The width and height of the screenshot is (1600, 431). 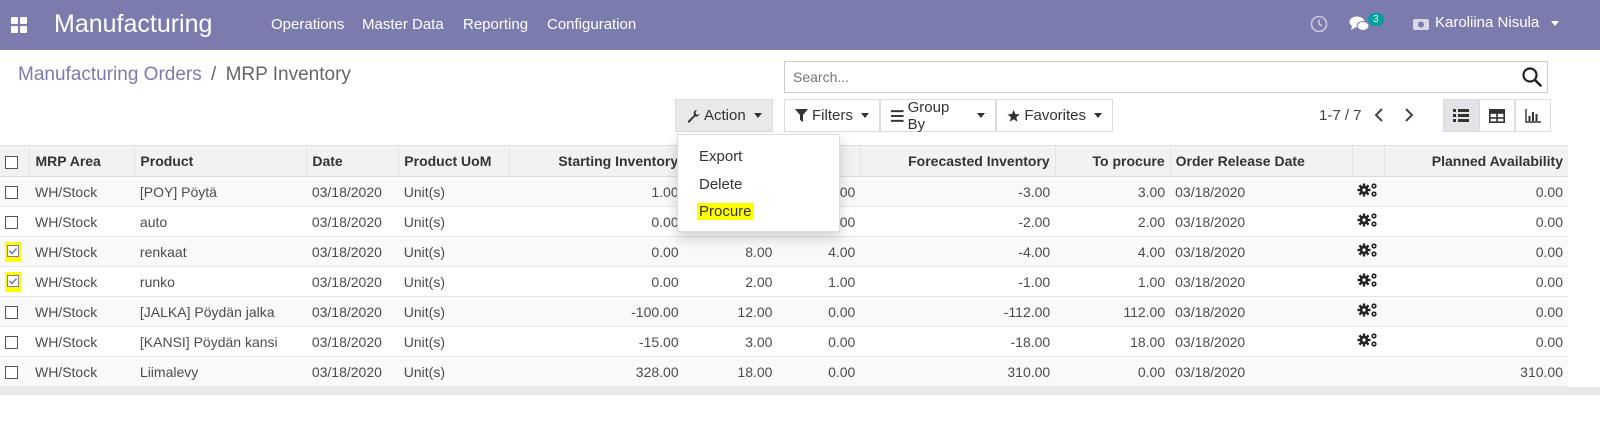 I want to click on cell-hidden-7: 4.00, so click(x=819, y=251).